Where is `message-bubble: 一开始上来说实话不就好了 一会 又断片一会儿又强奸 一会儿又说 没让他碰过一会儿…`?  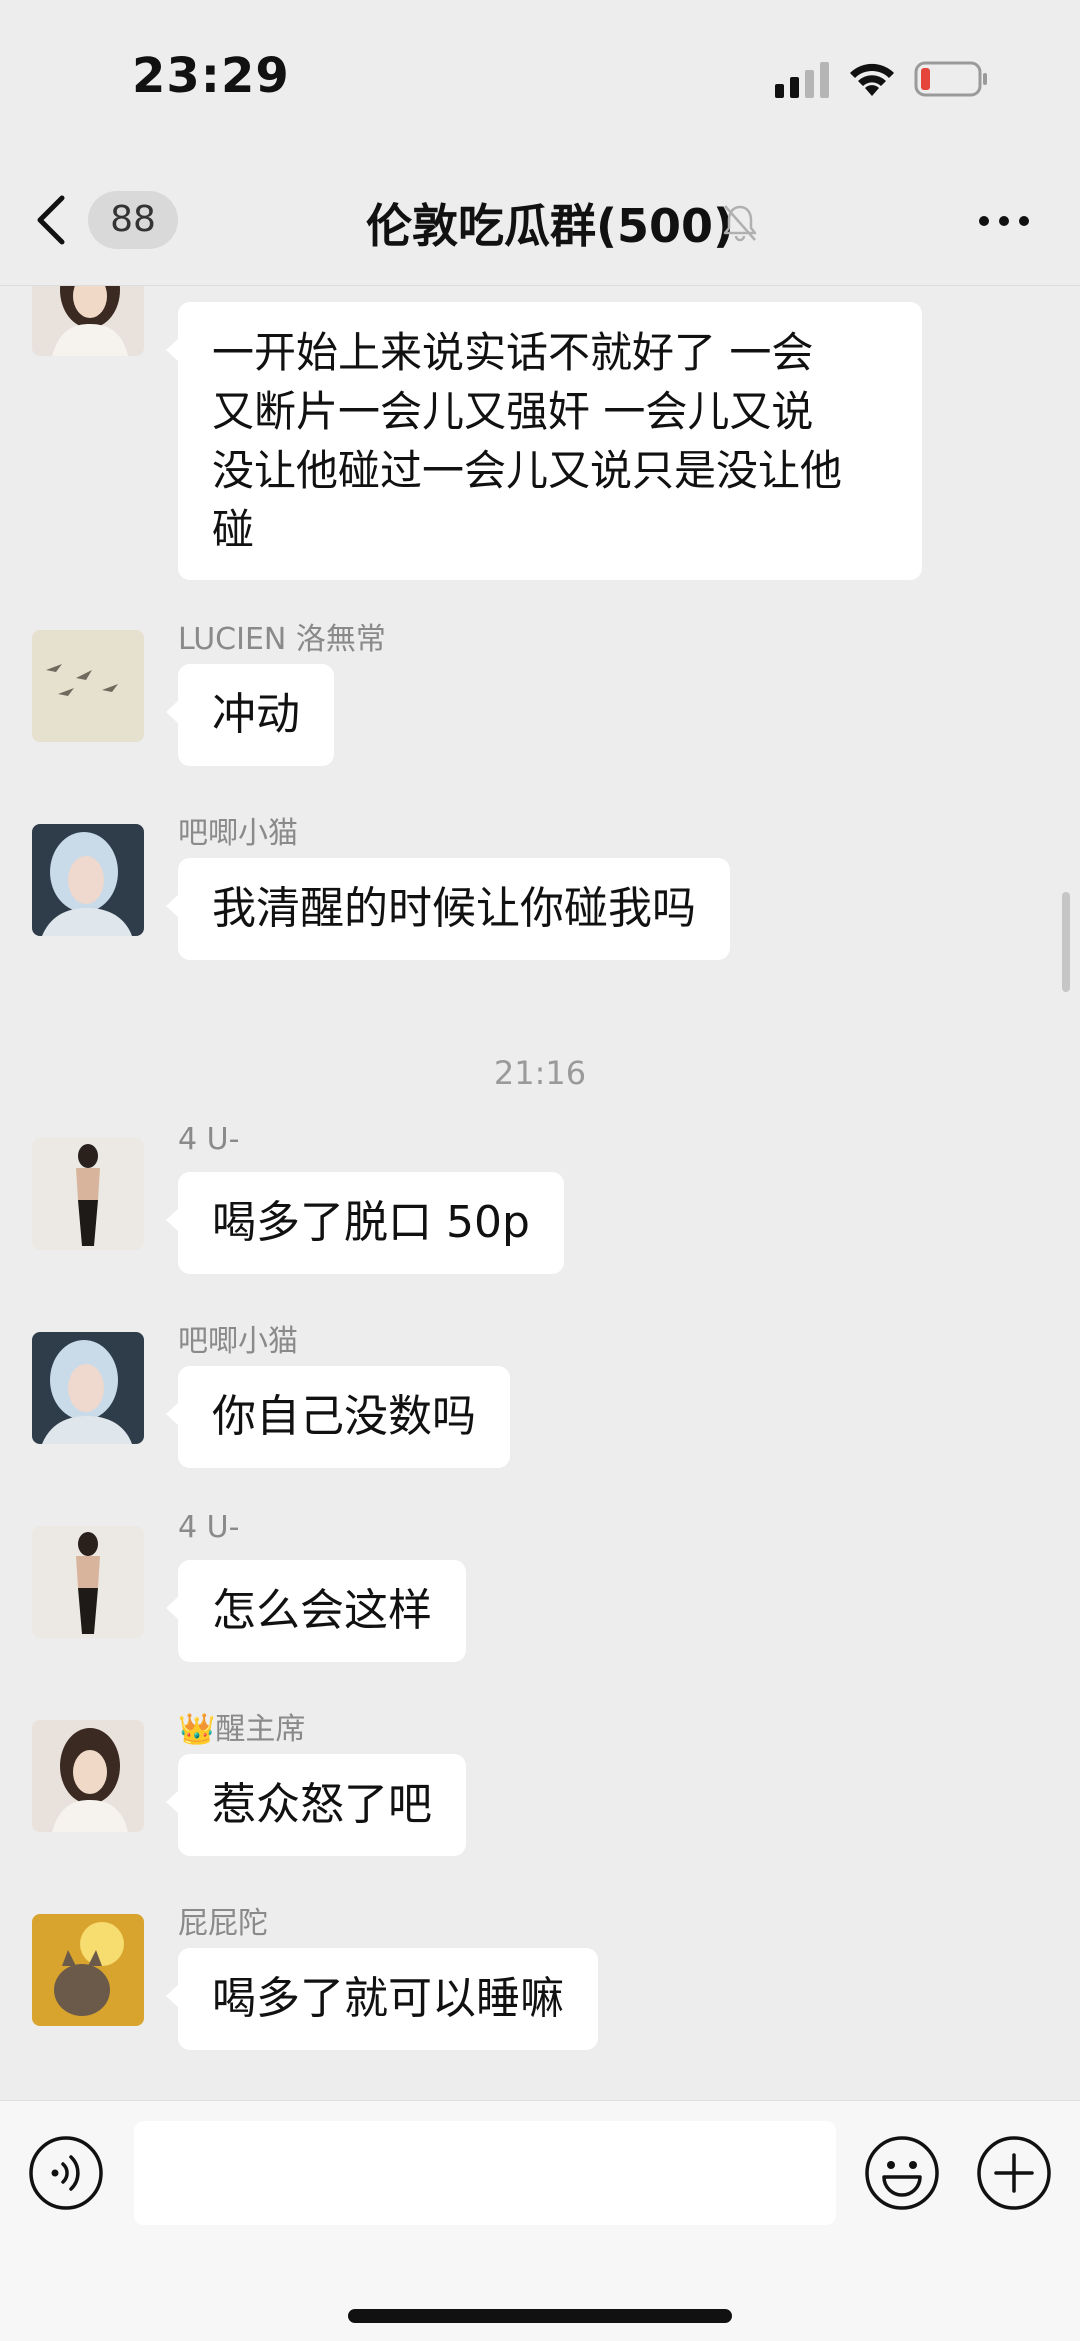 message-bubble: 一开始上来说实话不就好了 一会 又断片一会儿又强奸 一会儿又说 没让他碰过一会儿… is located at coordinates (544, 441).